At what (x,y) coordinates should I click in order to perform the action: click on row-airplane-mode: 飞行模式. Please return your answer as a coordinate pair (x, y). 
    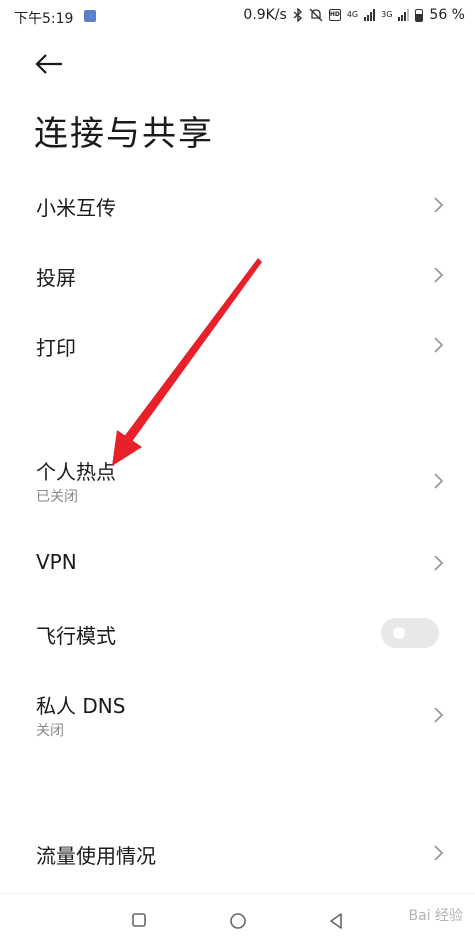
    Looking at the image, I should click on (237, 633).